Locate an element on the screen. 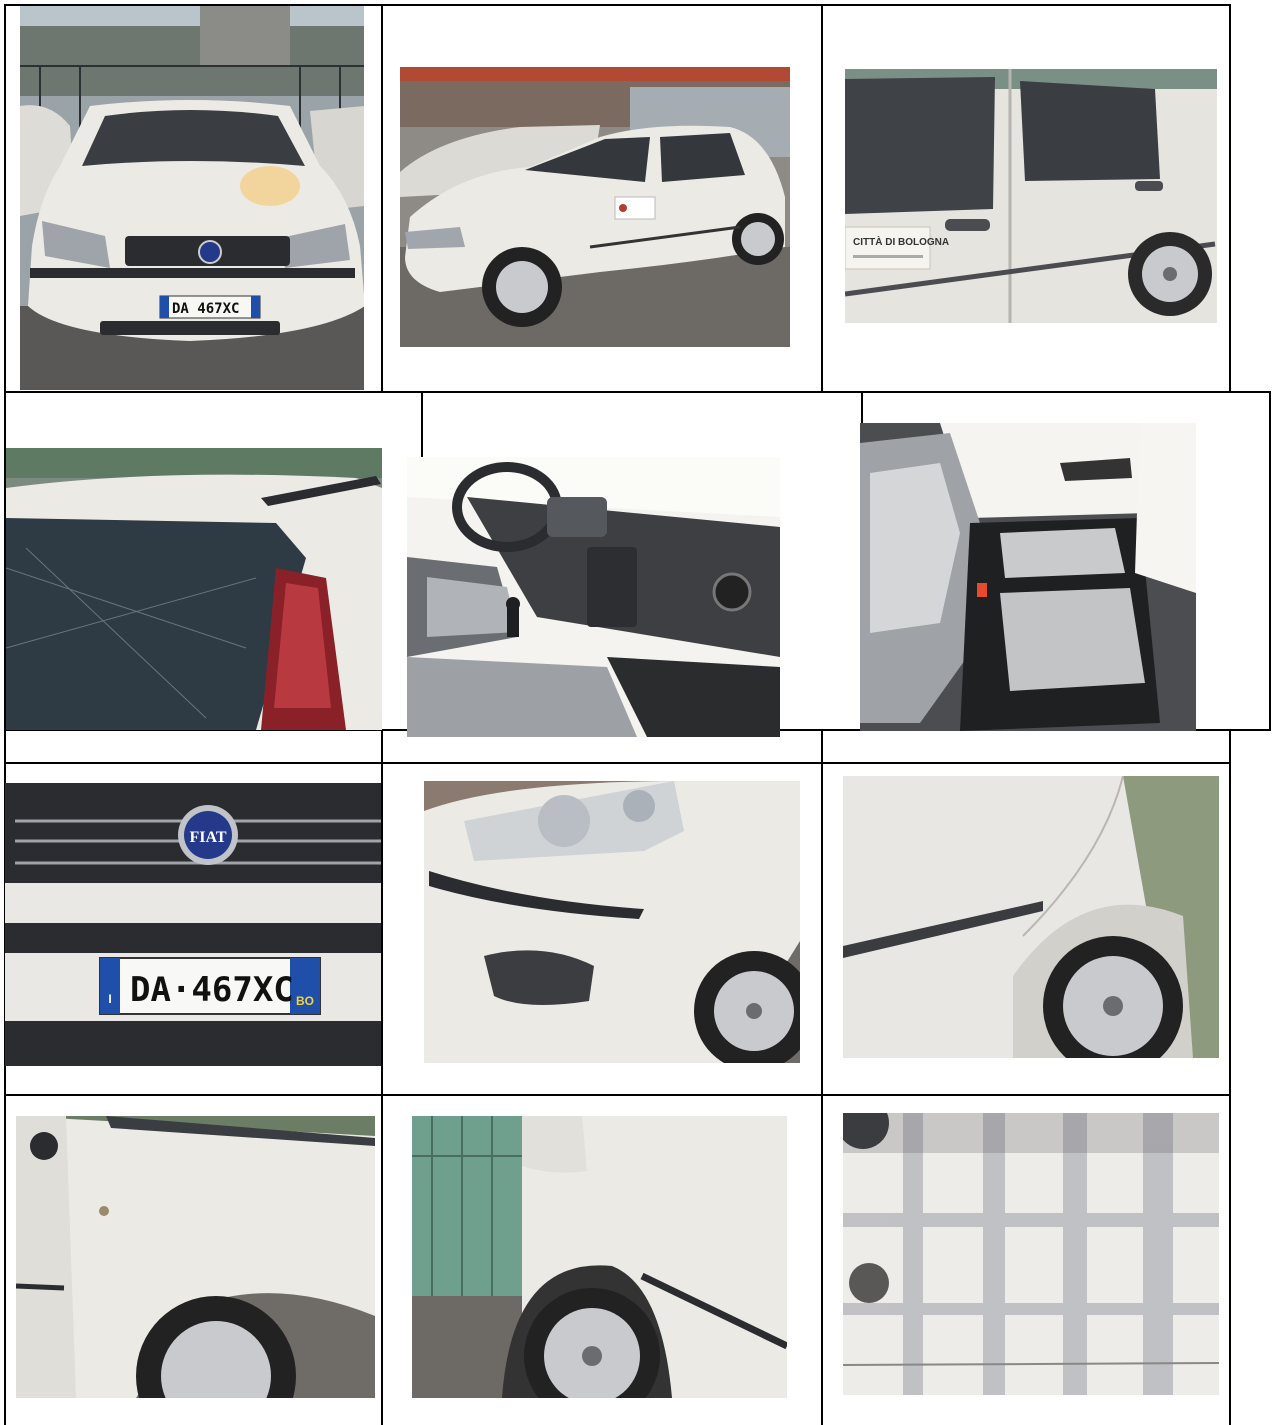  plate-number-closeup: DA·467XC is located at coordinates (212, 990).